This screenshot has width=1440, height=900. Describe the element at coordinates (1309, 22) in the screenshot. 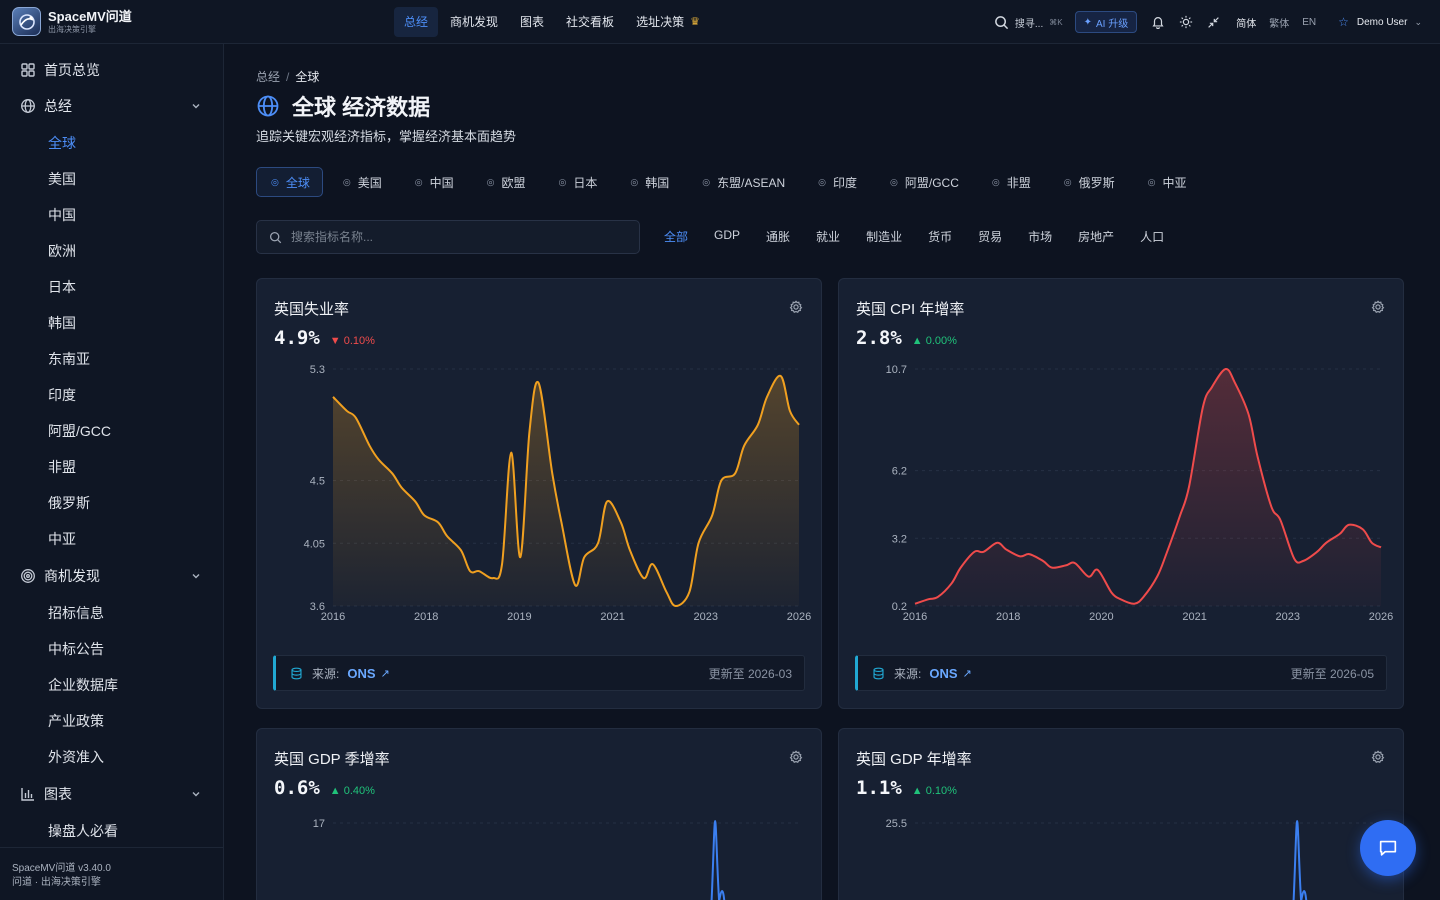

I see `lang-english: EN` at that location.